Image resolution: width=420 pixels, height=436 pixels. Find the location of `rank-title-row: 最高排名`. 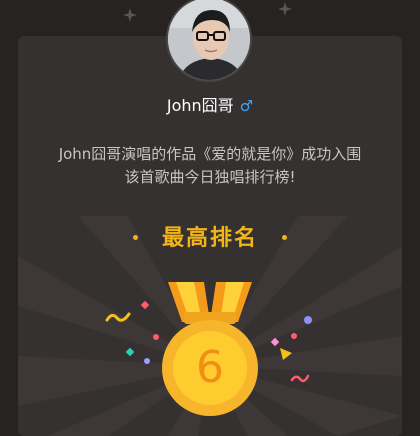

rank-title-row: 最高排名 is located at coordinates (210, 239).